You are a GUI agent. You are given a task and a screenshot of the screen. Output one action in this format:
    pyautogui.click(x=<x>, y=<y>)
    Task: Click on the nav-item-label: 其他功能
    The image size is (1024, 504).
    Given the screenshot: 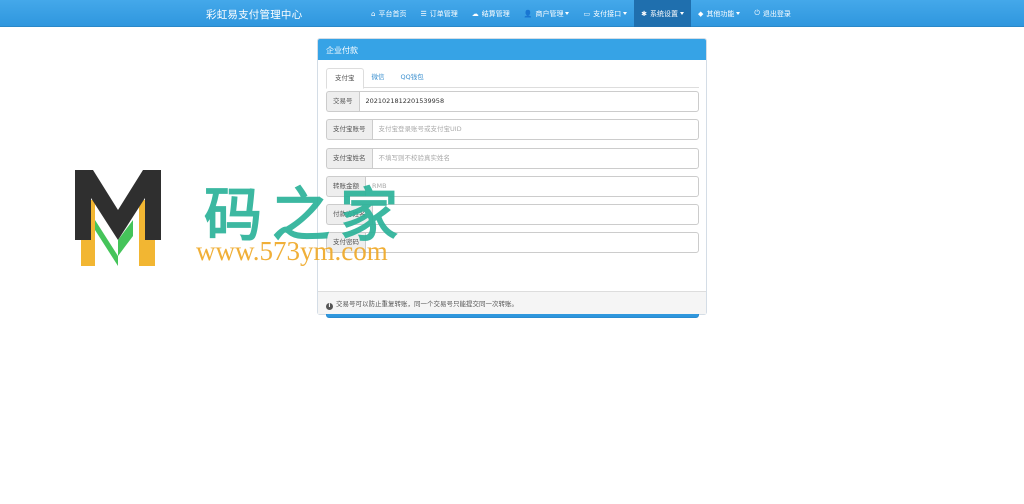 What is the action you would take?
    pyautogui.click(x=720, y=13)
    